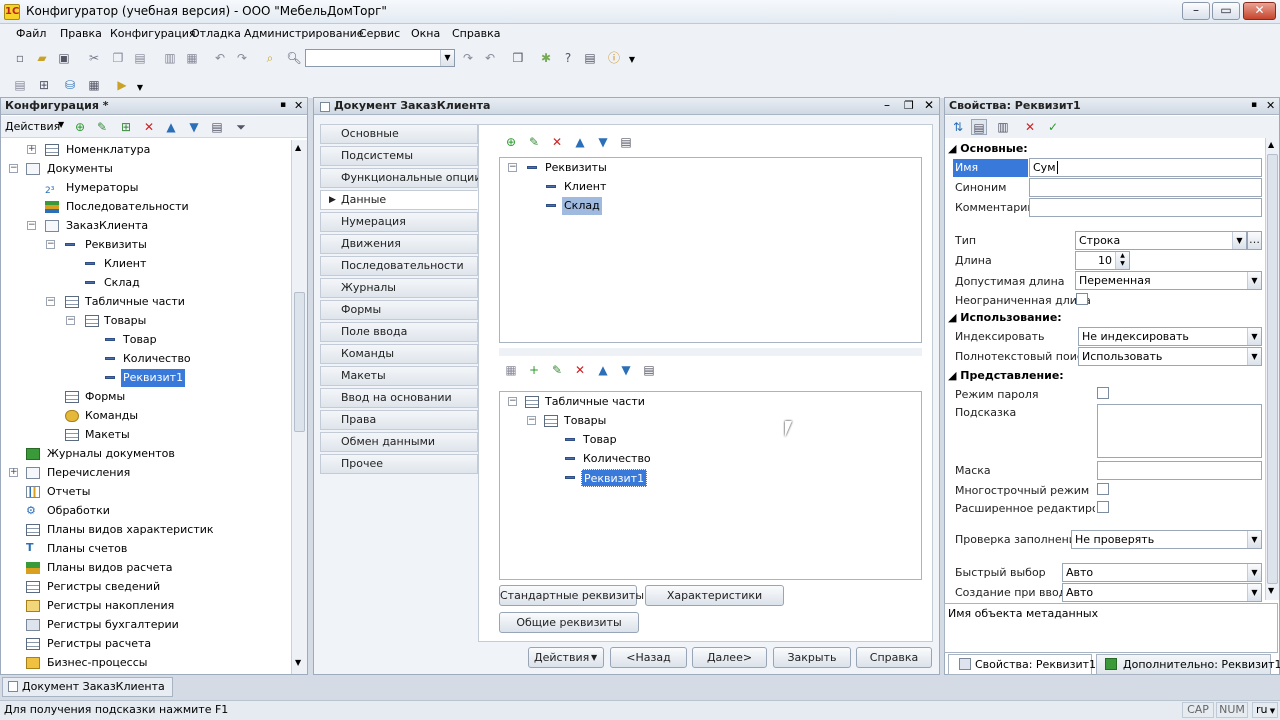 The height and width of the screenshot is (720, 1280). I want to click on unlimited-length-checkbox, so click(1082, 299).